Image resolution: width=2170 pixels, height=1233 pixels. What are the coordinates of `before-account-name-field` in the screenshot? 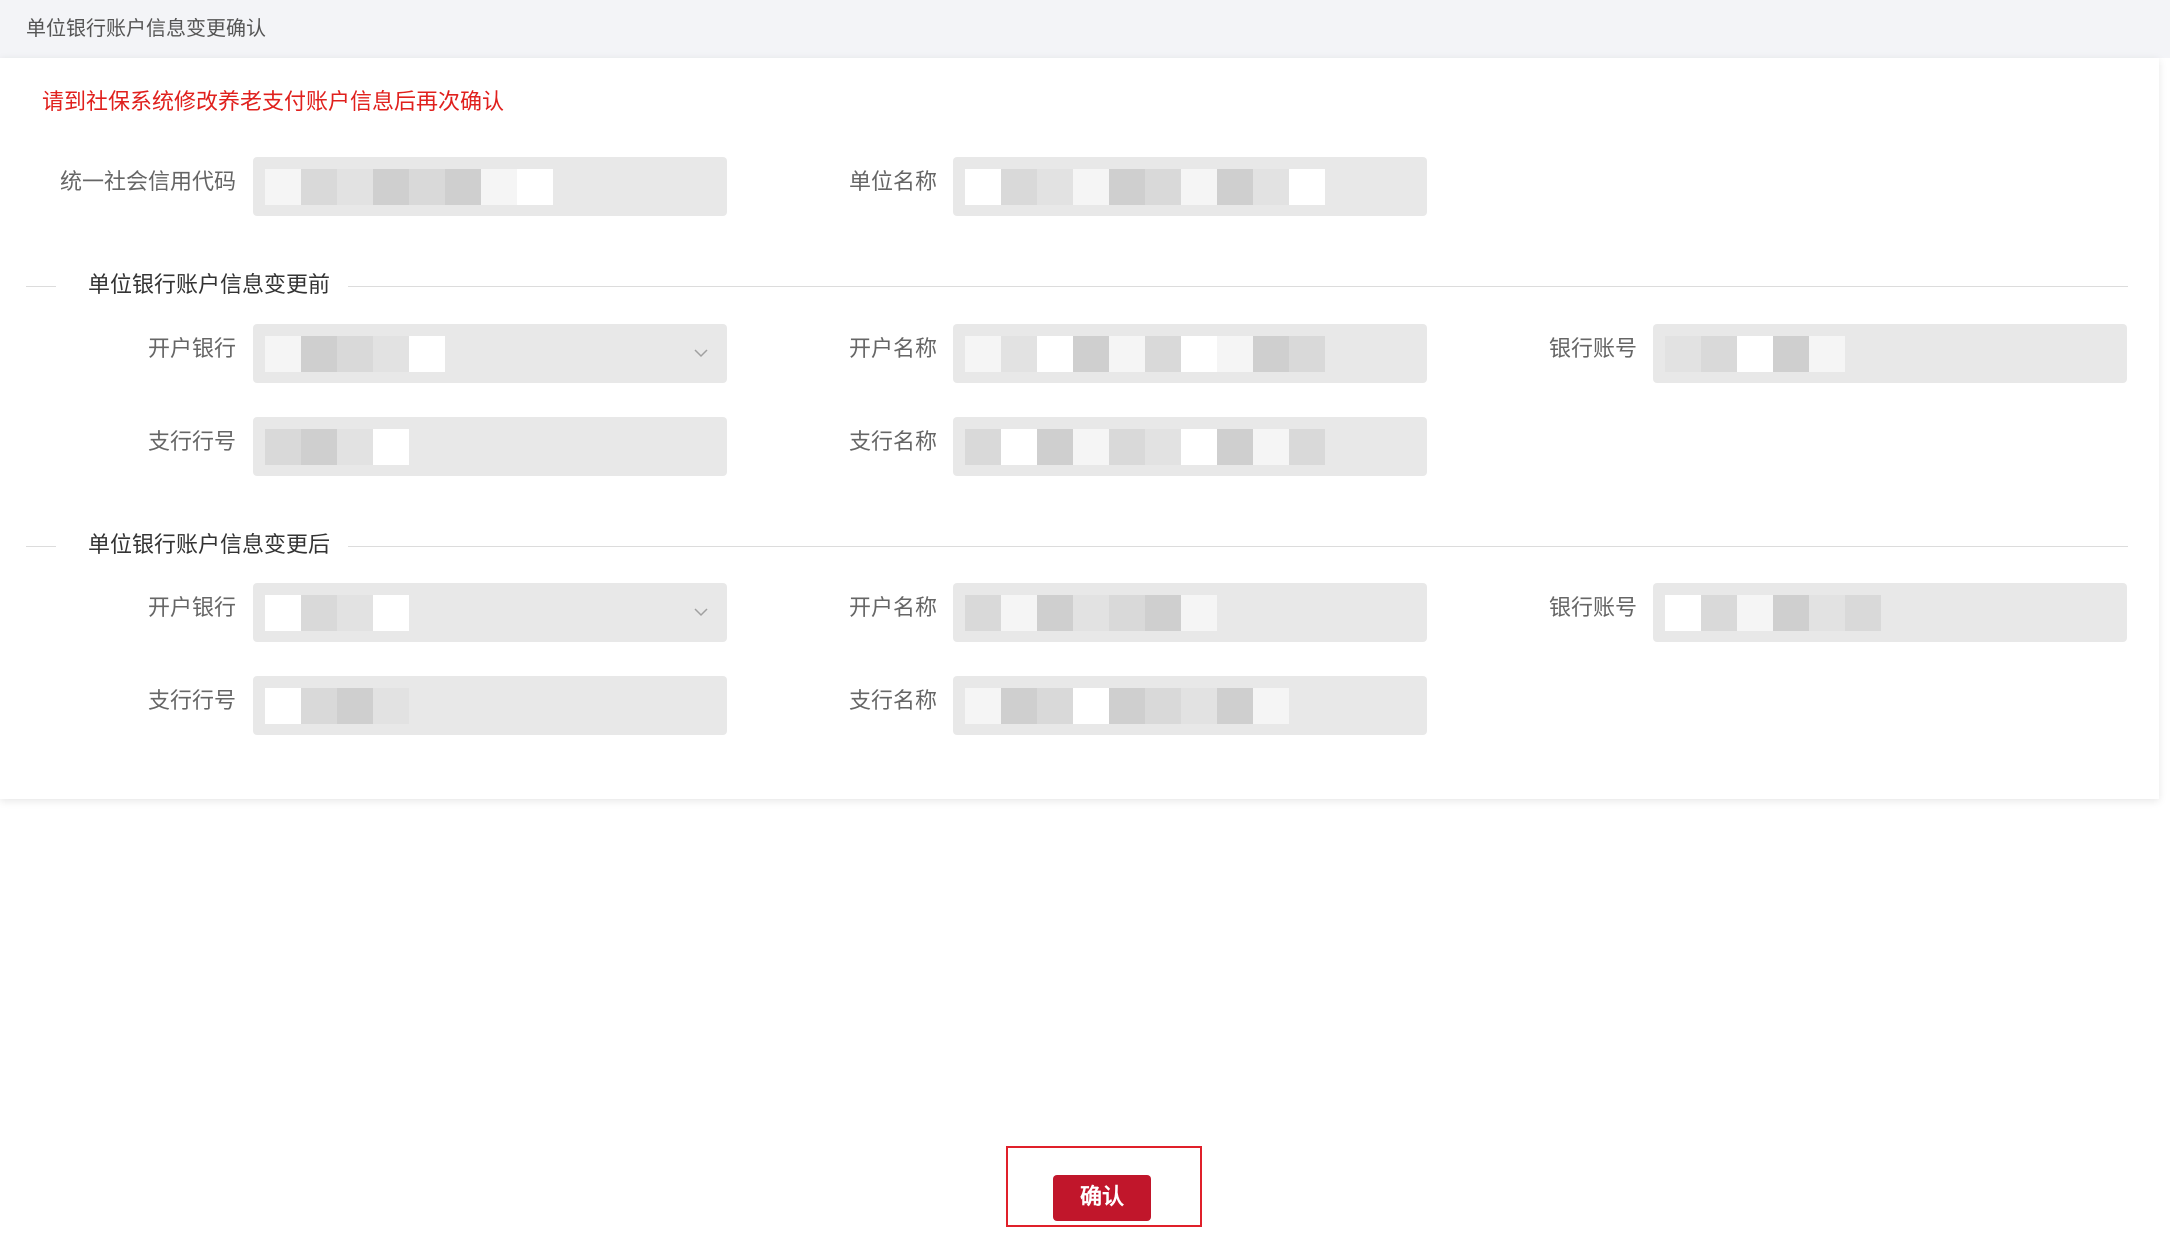 It's located at (1190, 353).